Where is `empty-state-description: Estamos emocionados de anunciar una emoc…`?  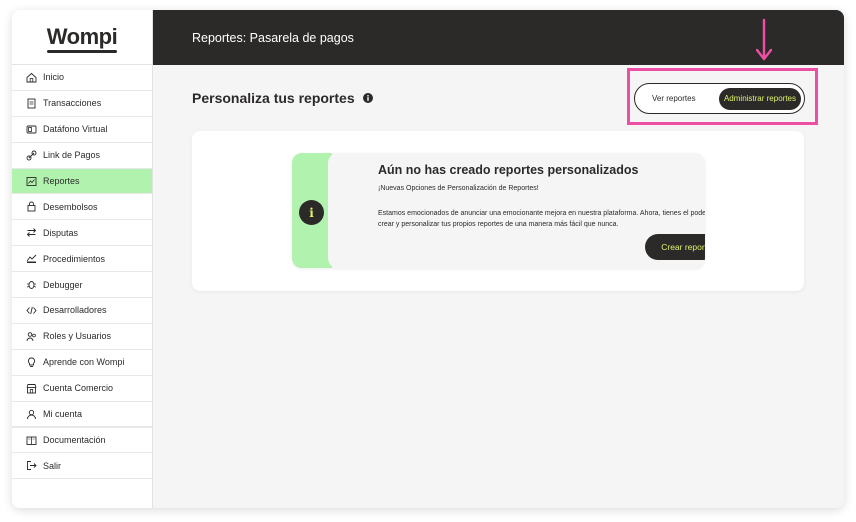
empty-state-description: Estamos emocionados de anunciar una emoc… is located at coordinates (541, 219).